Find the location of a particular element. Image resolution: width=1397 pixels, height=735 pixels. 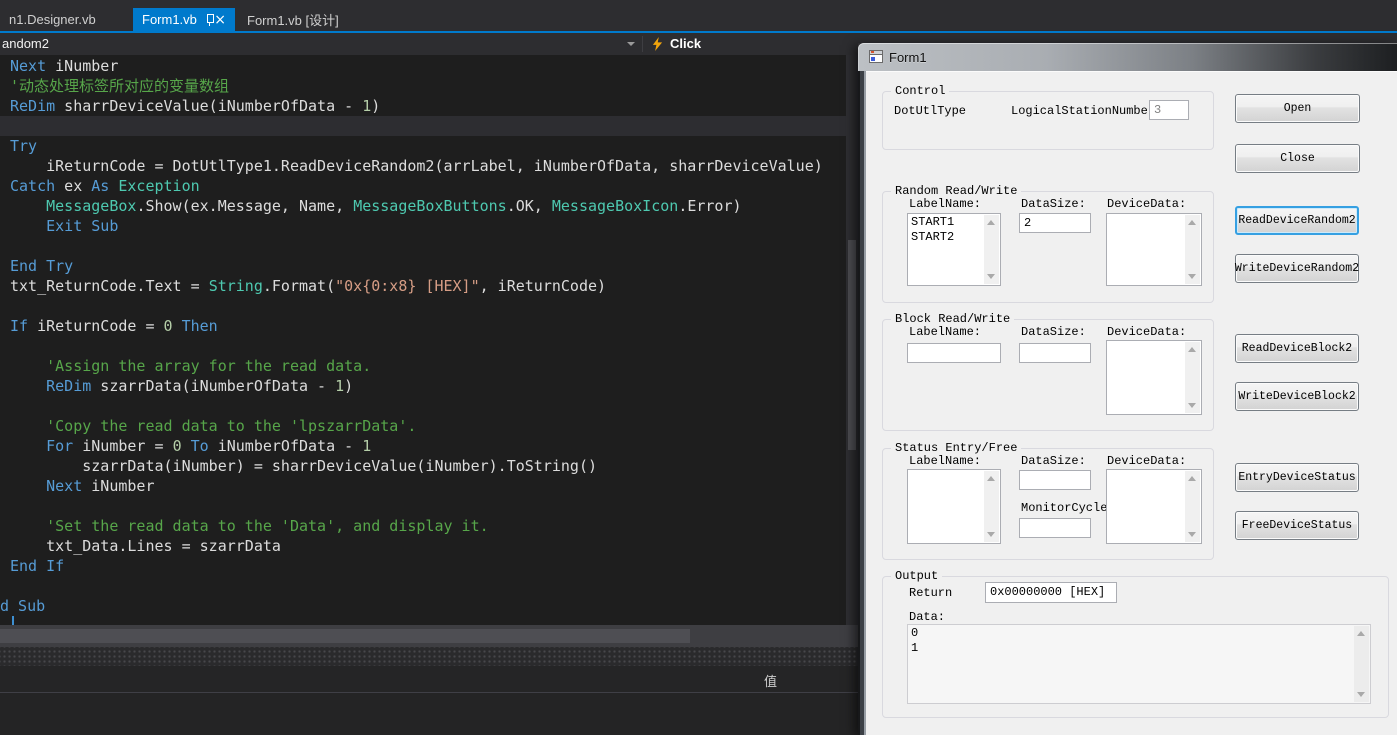

logical-station-input: 3 is located at coordinates (1169, 110).